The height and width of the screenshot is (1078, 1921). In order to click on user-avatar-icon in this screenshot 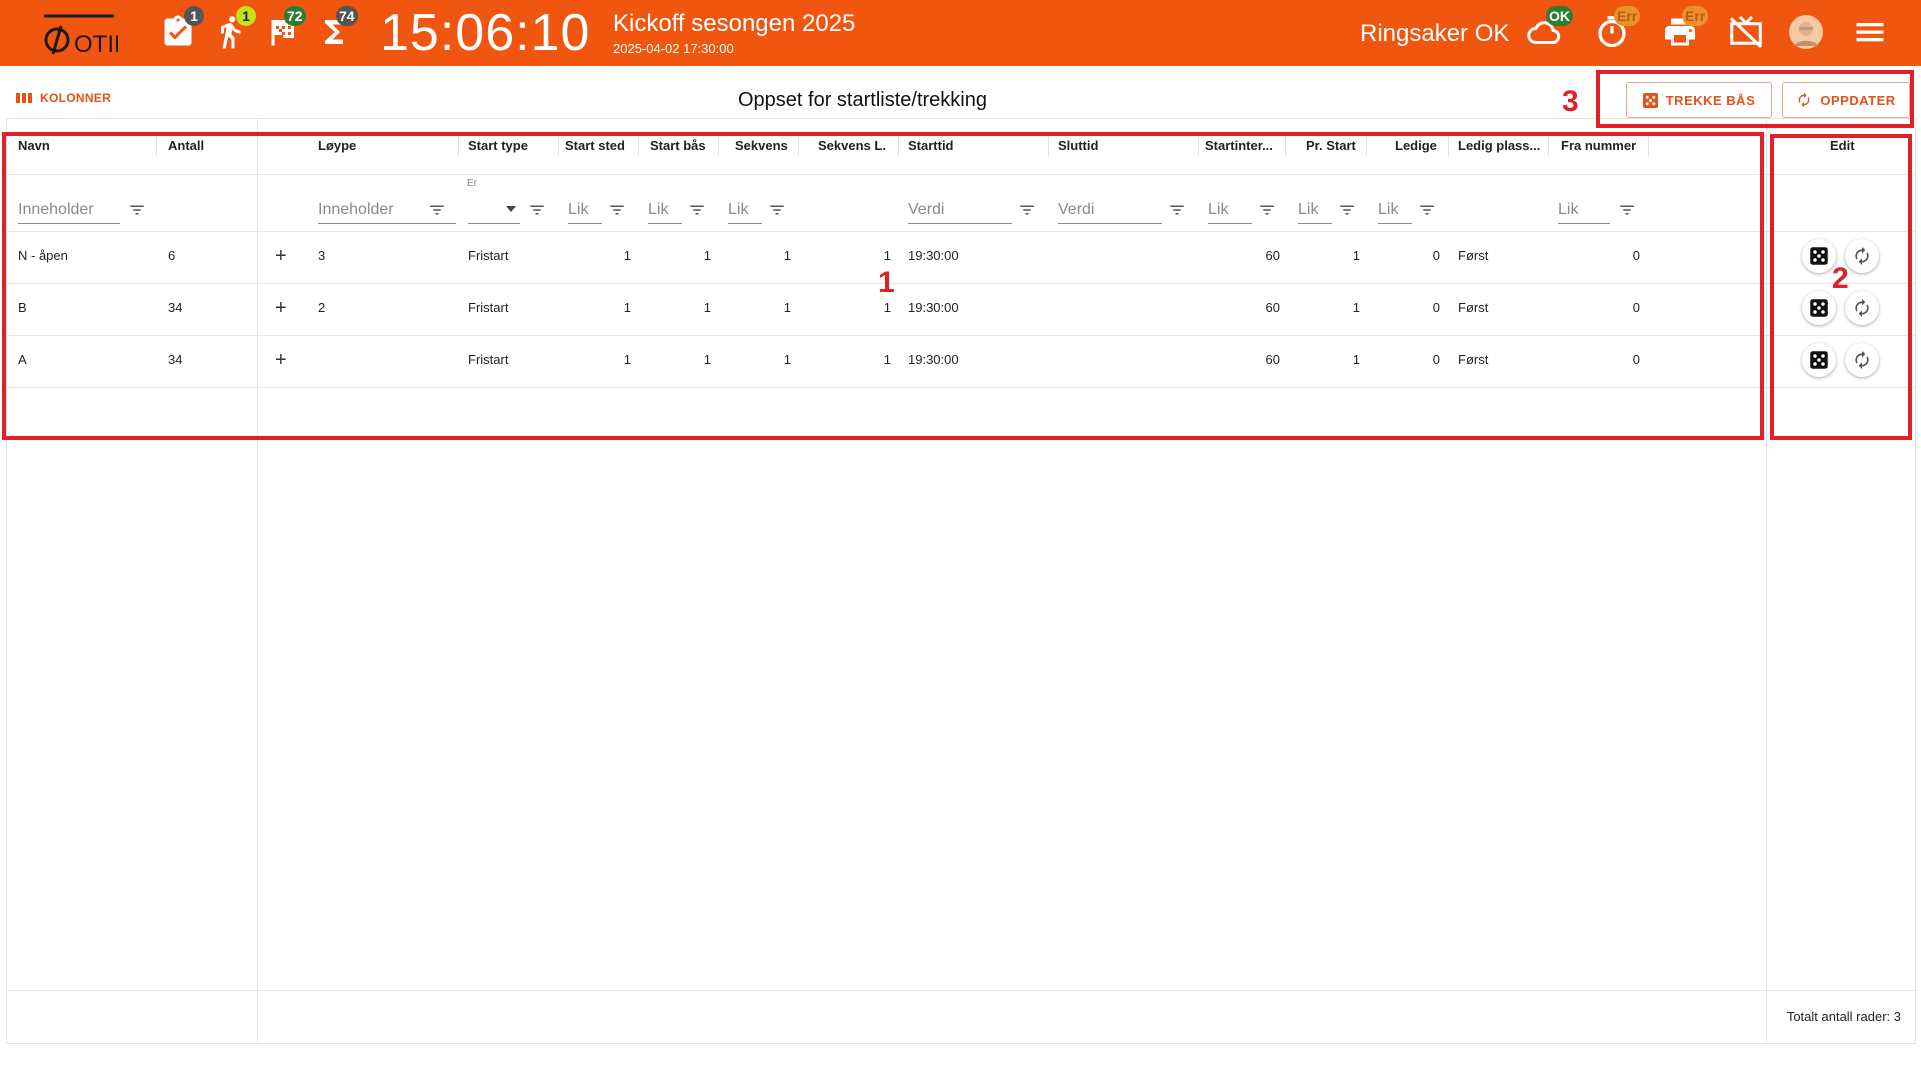, I will do `click(1806, 32)`.